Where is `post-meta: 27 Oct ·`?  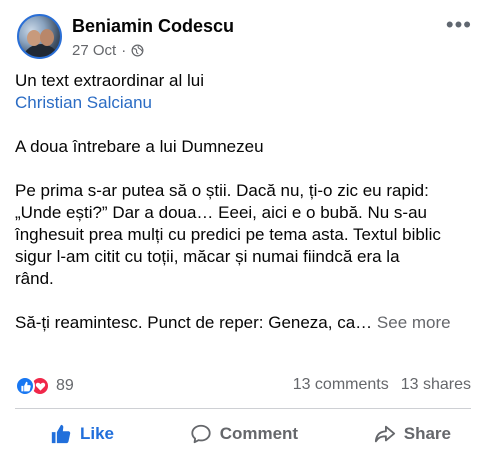 post-meta: 27 Oct · is located at coordinates (108, 50).